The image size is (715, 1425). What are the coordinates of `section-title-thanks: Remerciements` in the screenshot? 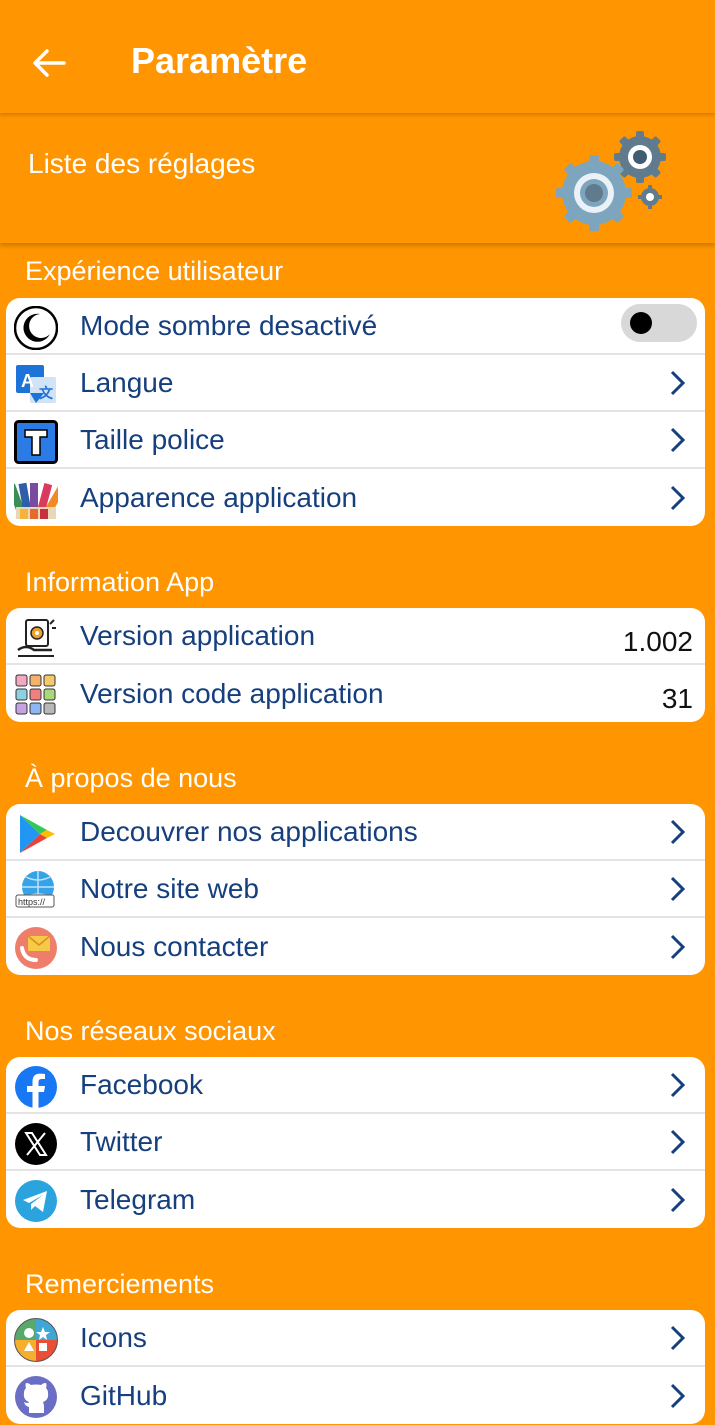 It's located at (120, 1284).